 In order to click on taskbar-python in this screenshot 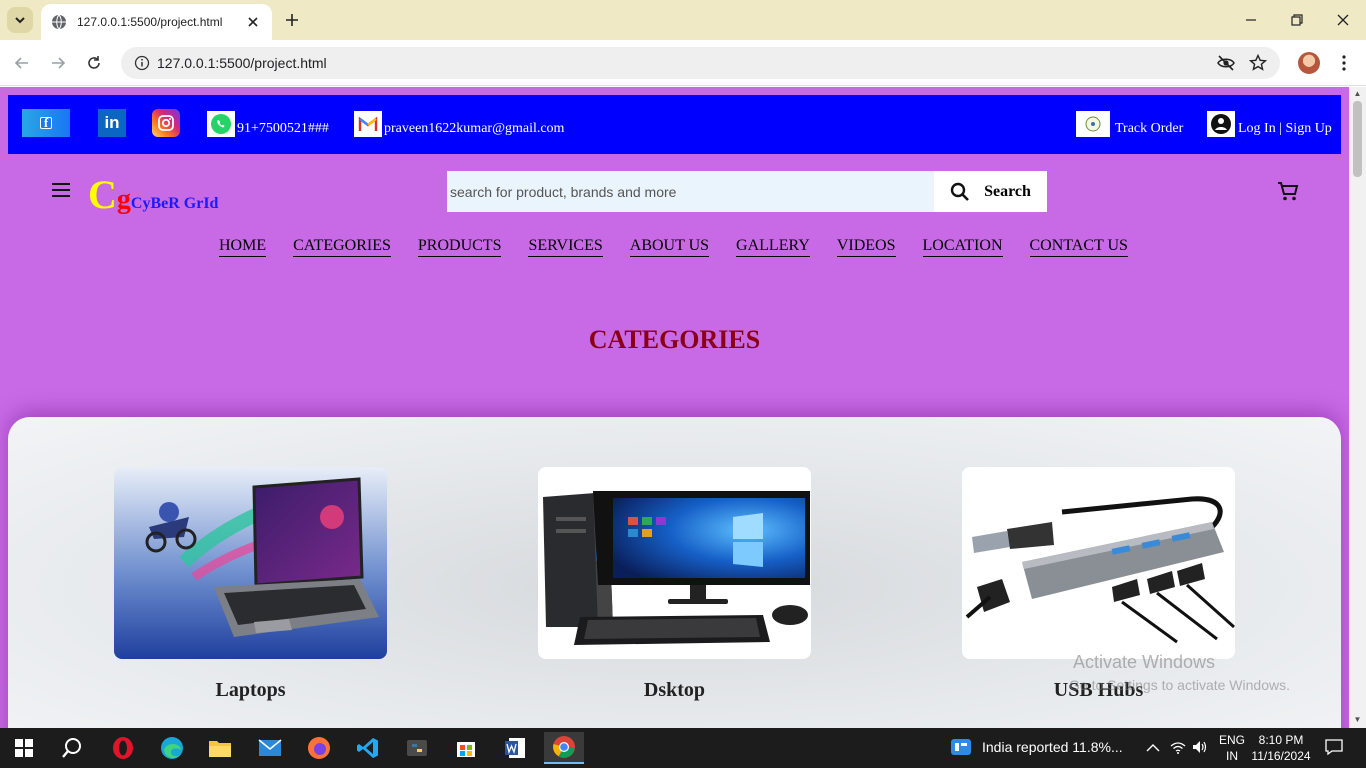, I will do `click(417, 748)`.